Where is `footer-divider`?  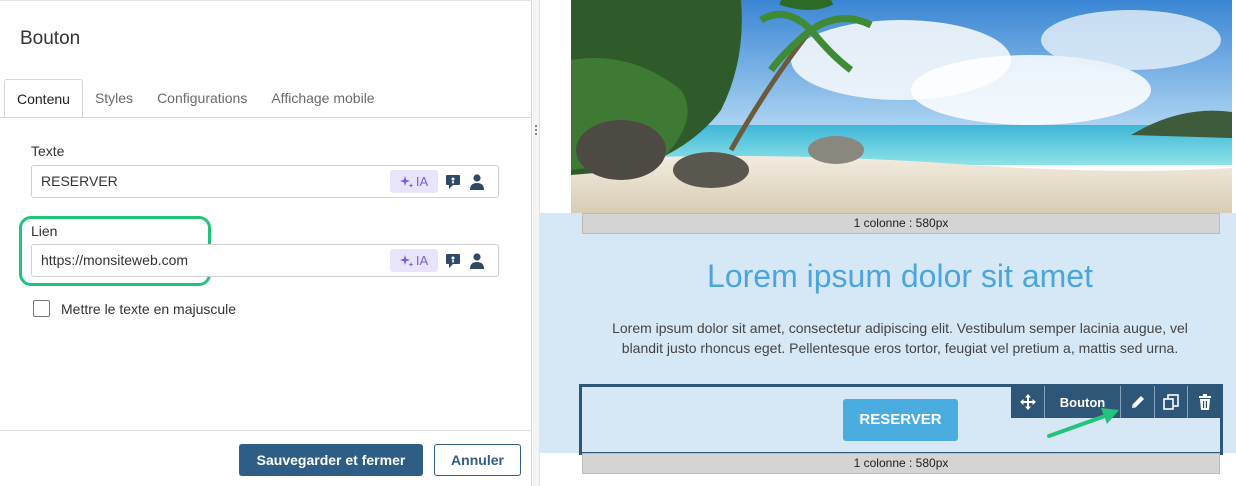 footer-divider is located at coordinates (266, 430).